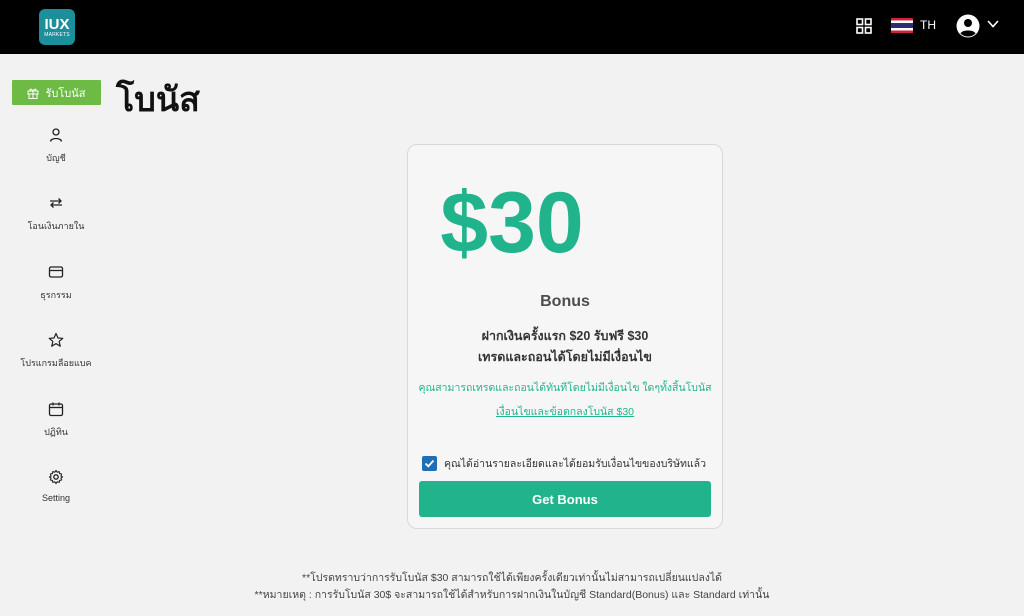  Describe the element at coordinates (56, 432) in the screenshot. I see `sidebar-item-label: ปฏิทิน` at that location.